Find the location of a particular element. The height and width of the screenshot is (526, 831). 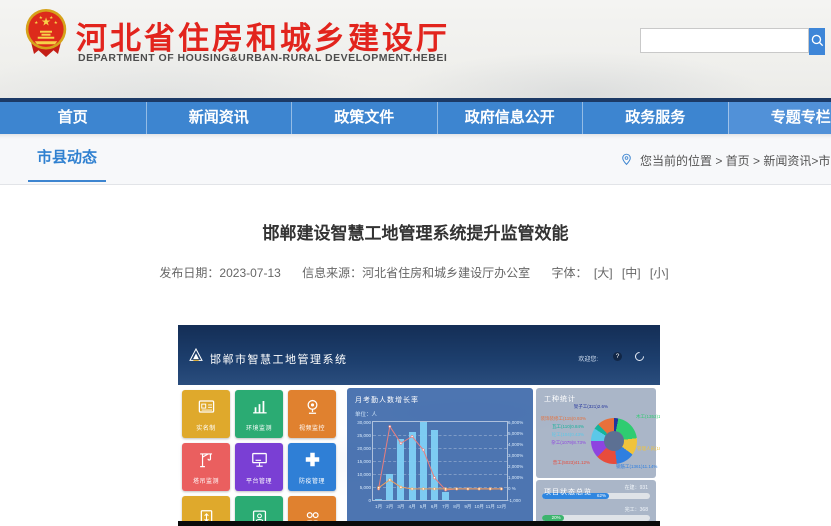

nav-item-2: 新闻资讯 is located at coordinates (218, 118).